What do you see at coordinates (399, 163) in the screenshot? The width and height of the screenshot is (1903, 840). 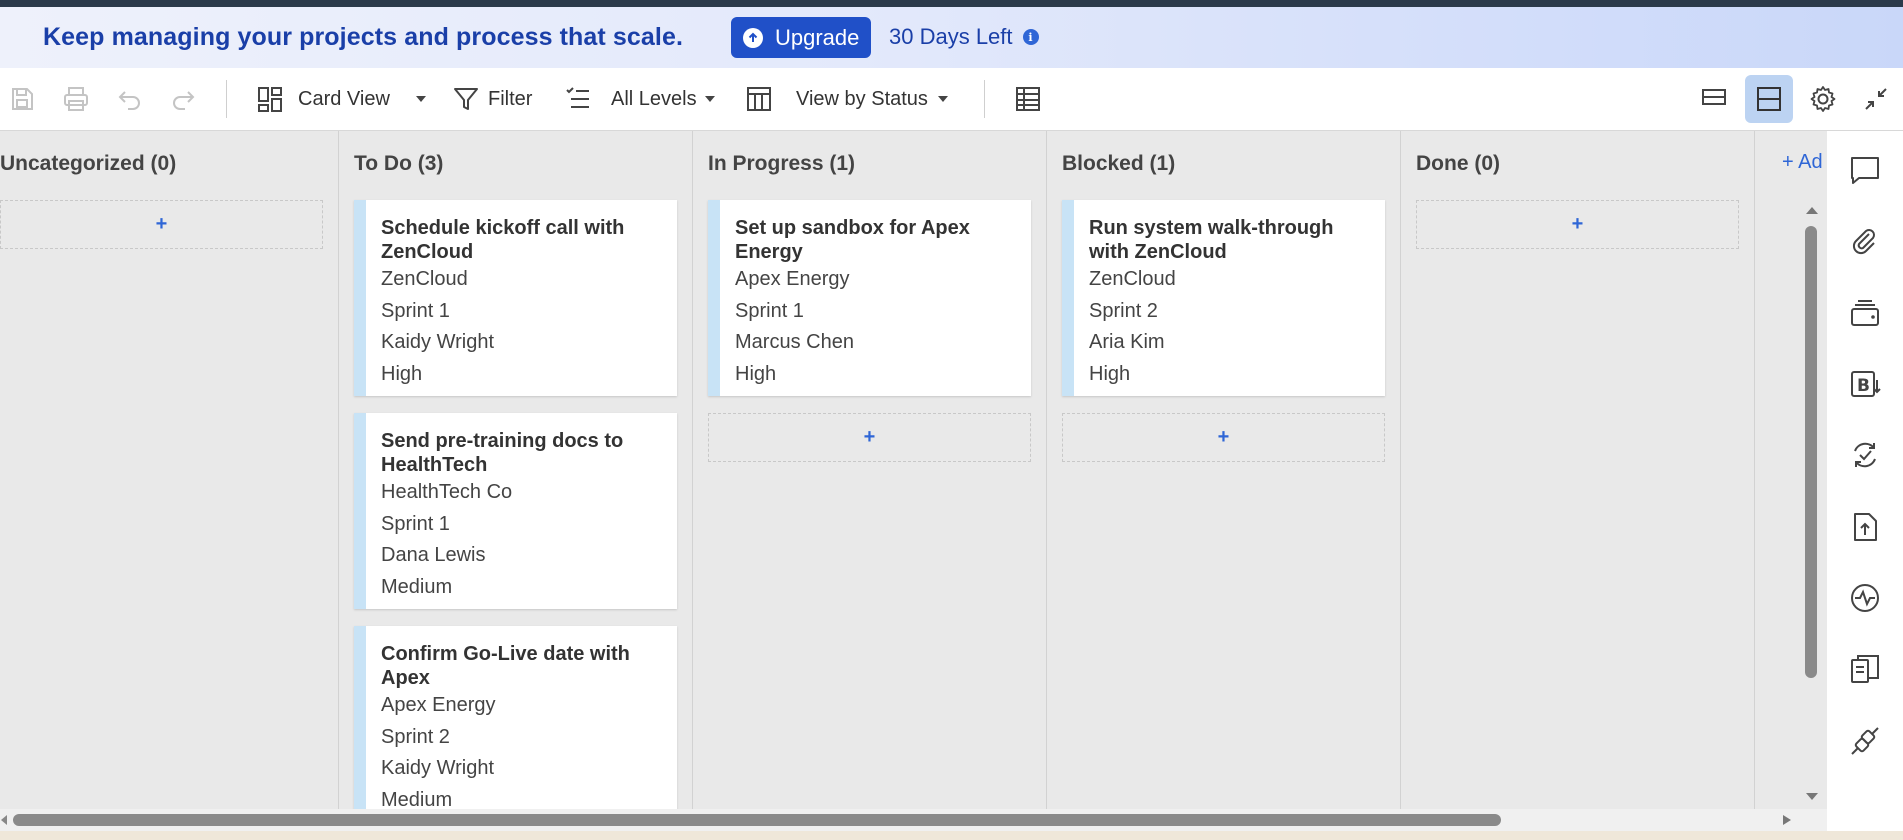 I see `column-title: To Do (3)` at bounding box center [399, 163].